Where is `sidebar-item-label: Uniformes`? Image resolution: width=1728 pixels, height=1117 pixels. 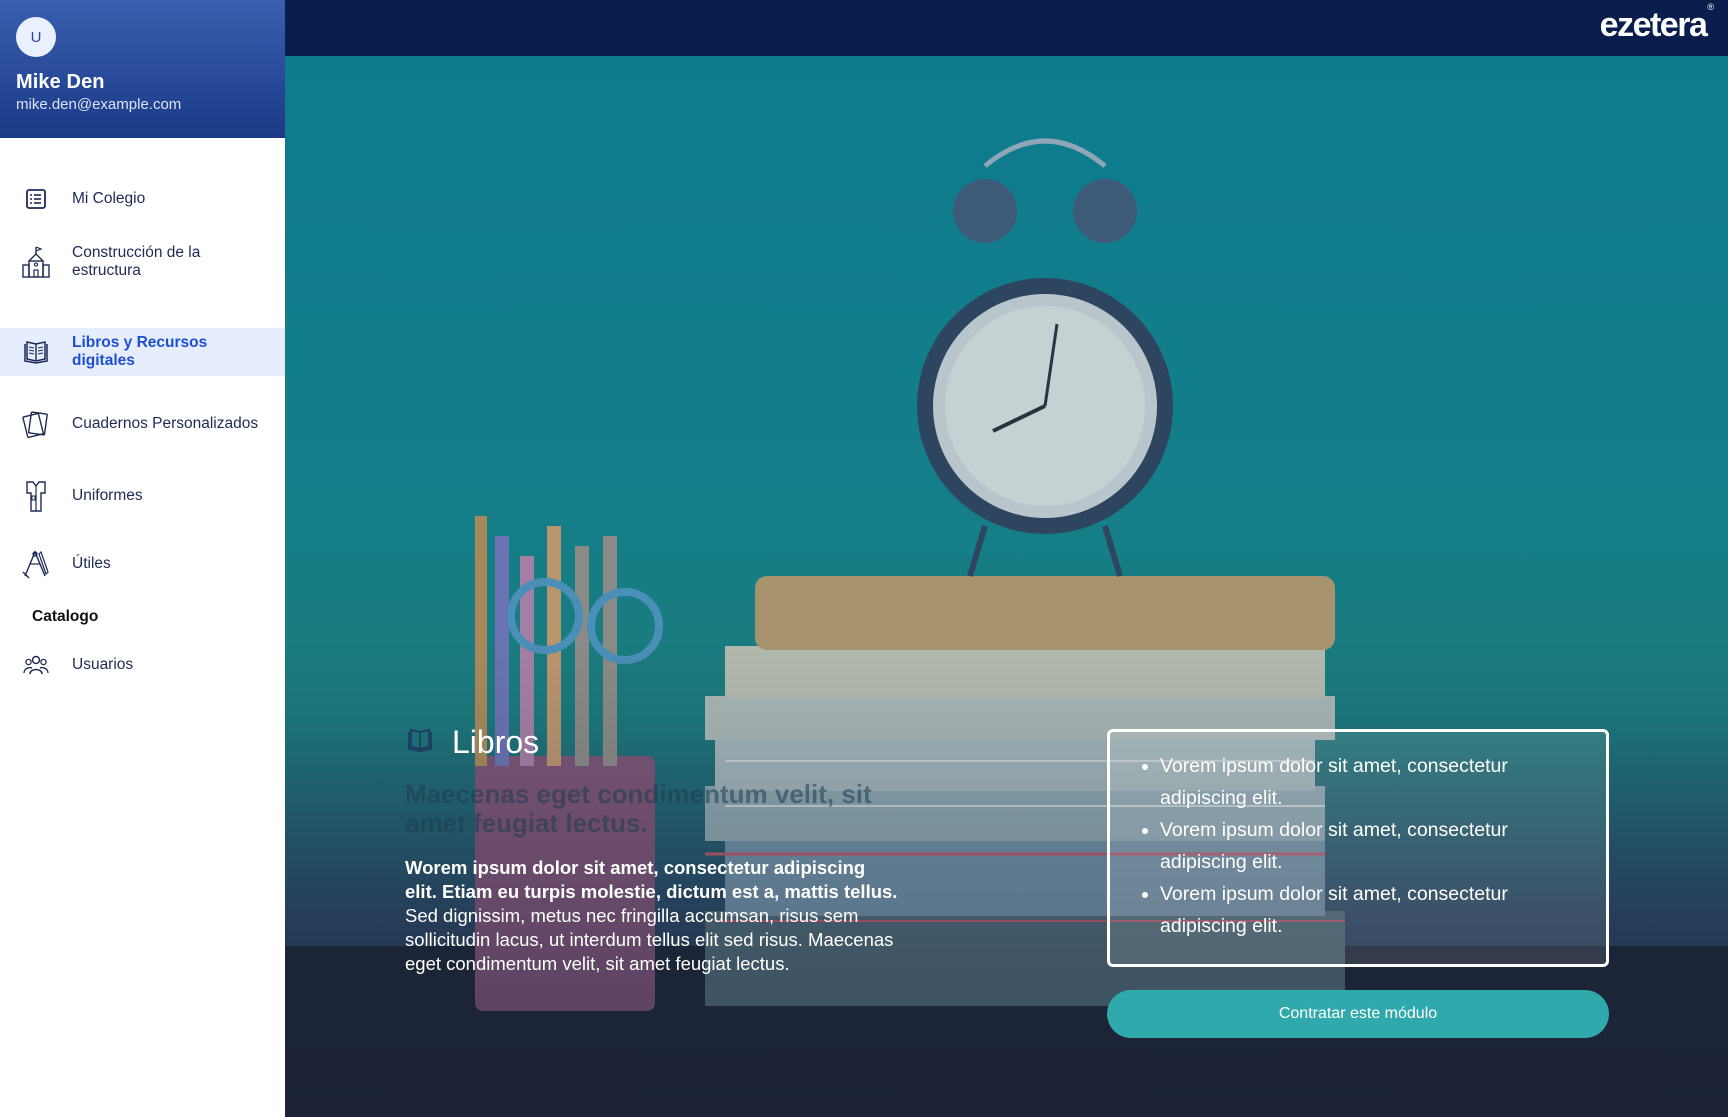 sidebar-item-label: Uniformes is located at coordinates (107, 495).